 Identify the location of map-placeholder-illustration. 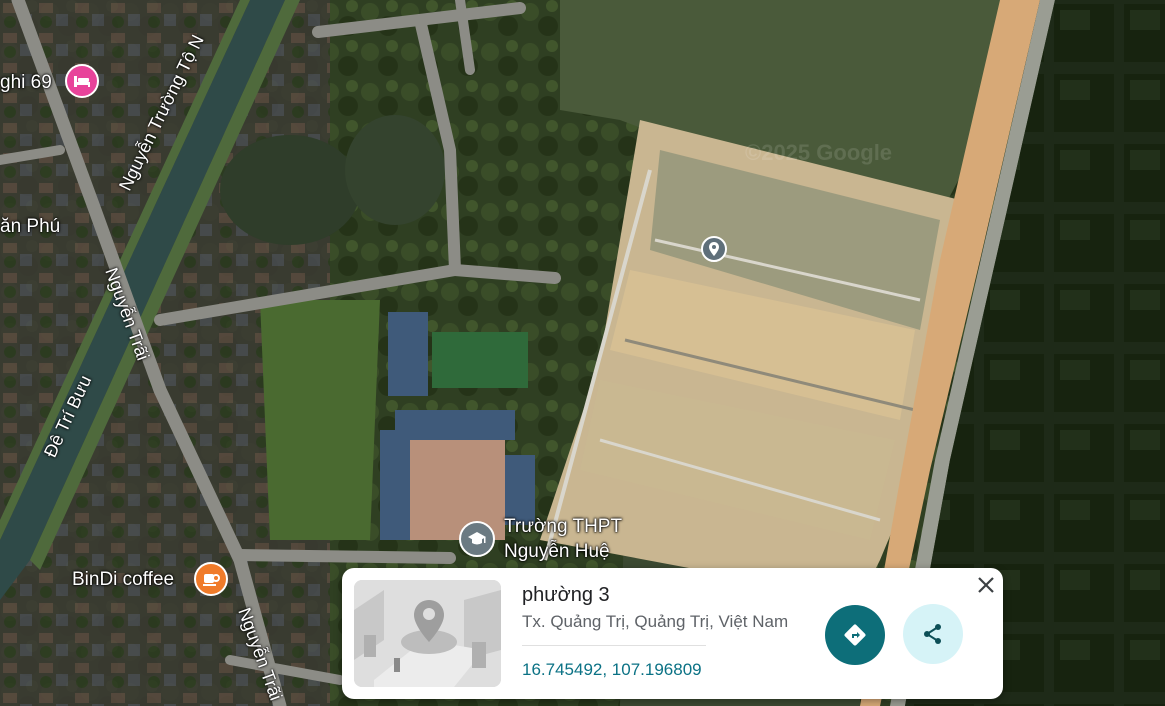
(427, 633).